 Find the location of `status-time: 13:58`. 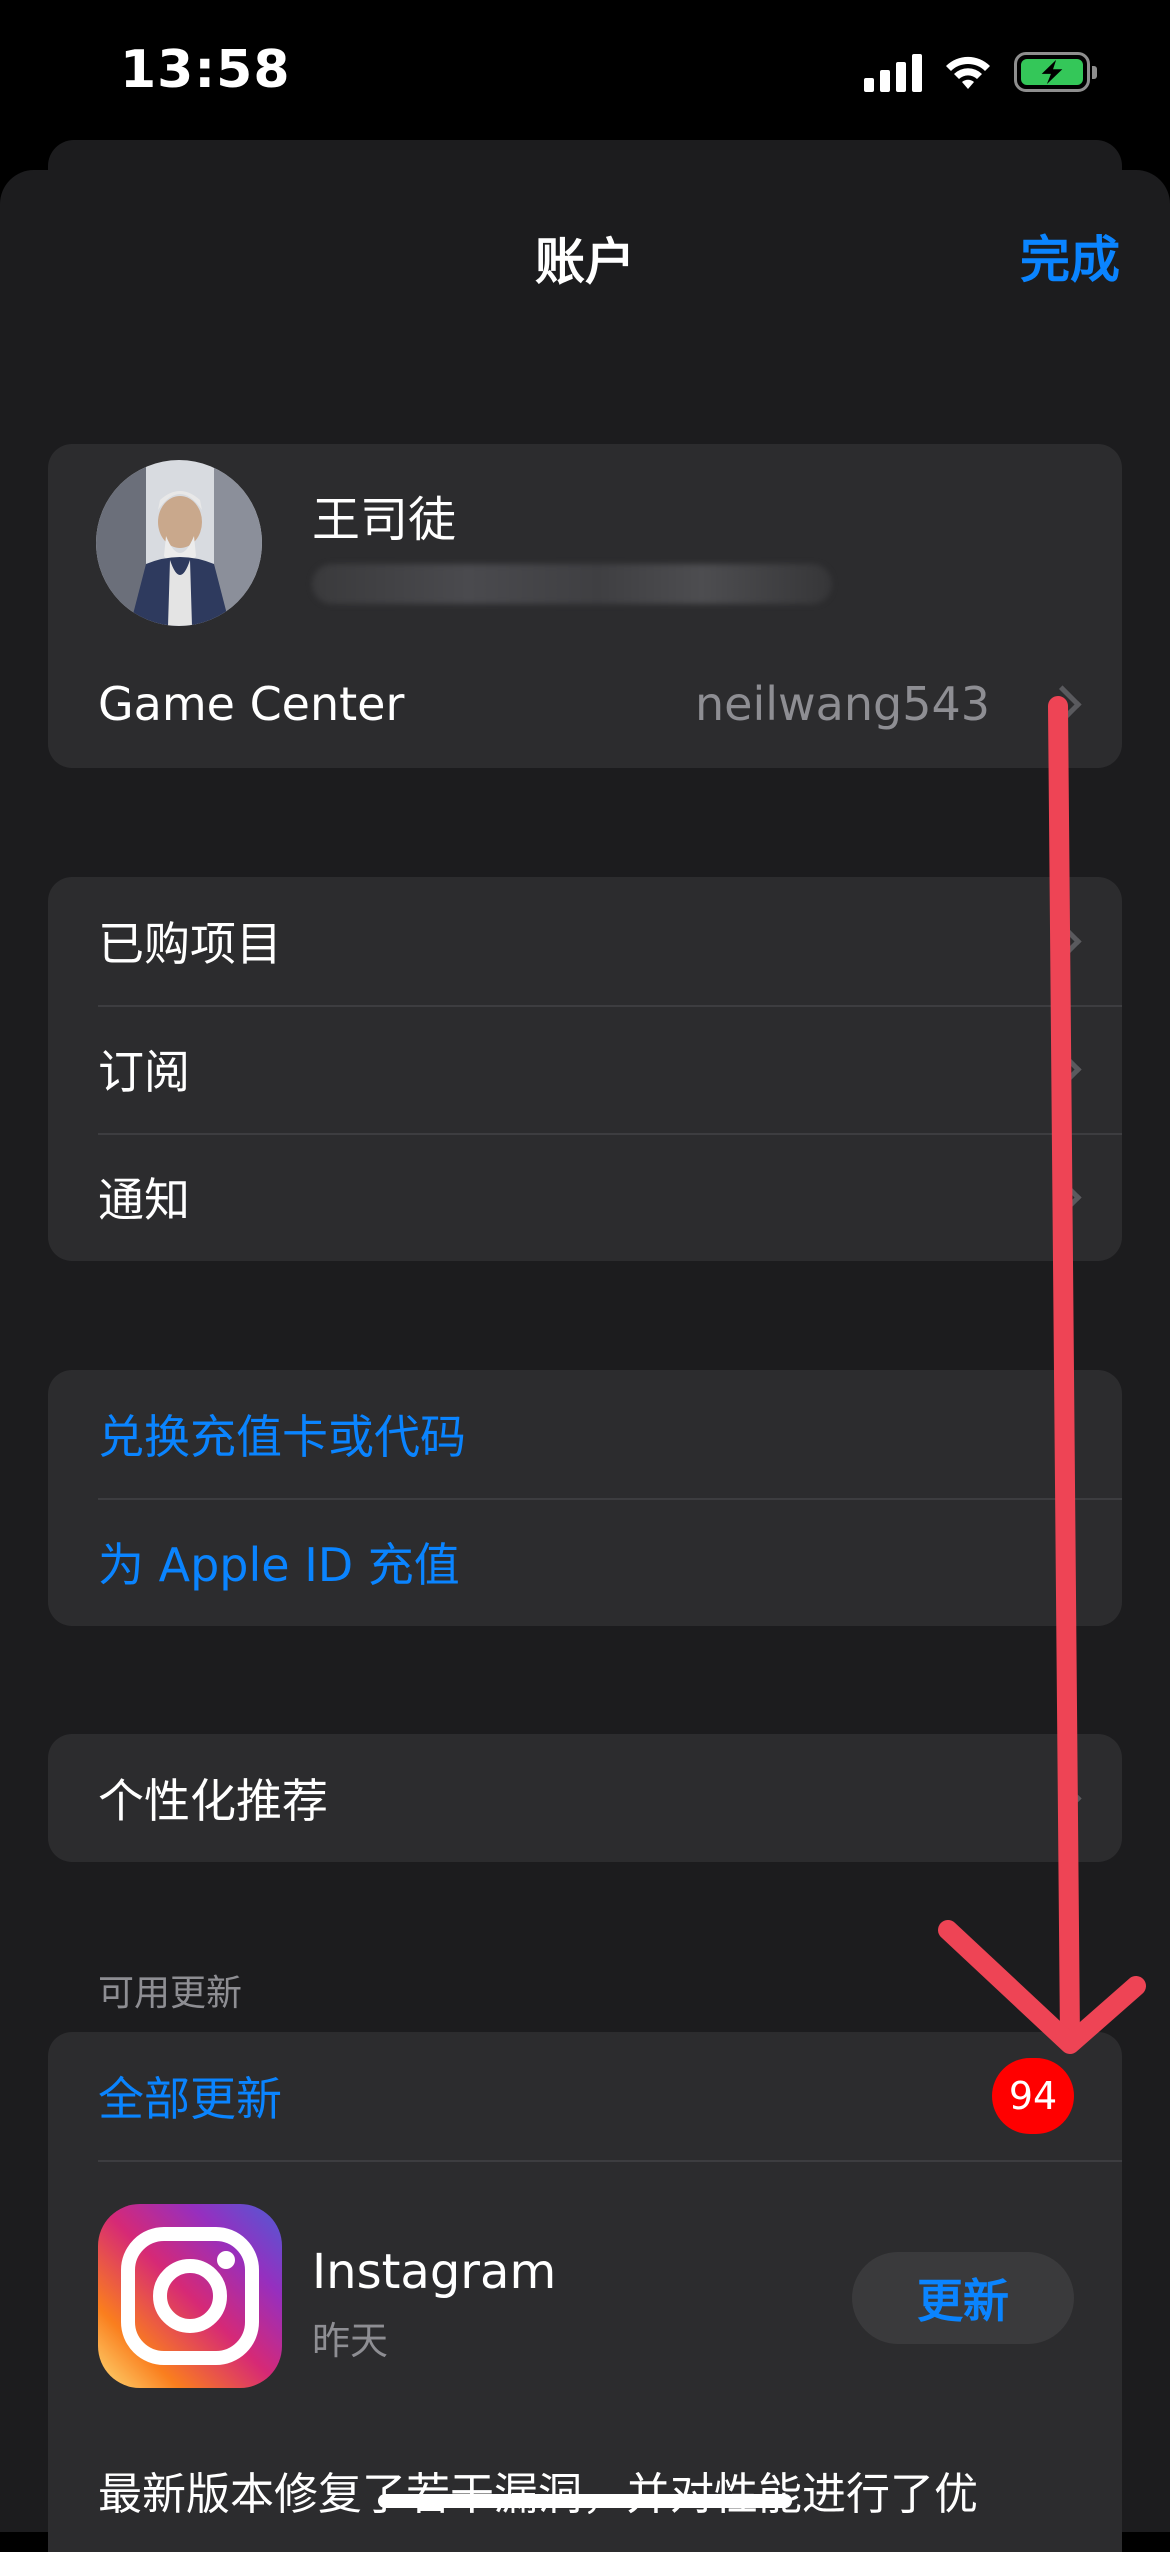

status-time: 13:58 is located at coordinates (205, 70).